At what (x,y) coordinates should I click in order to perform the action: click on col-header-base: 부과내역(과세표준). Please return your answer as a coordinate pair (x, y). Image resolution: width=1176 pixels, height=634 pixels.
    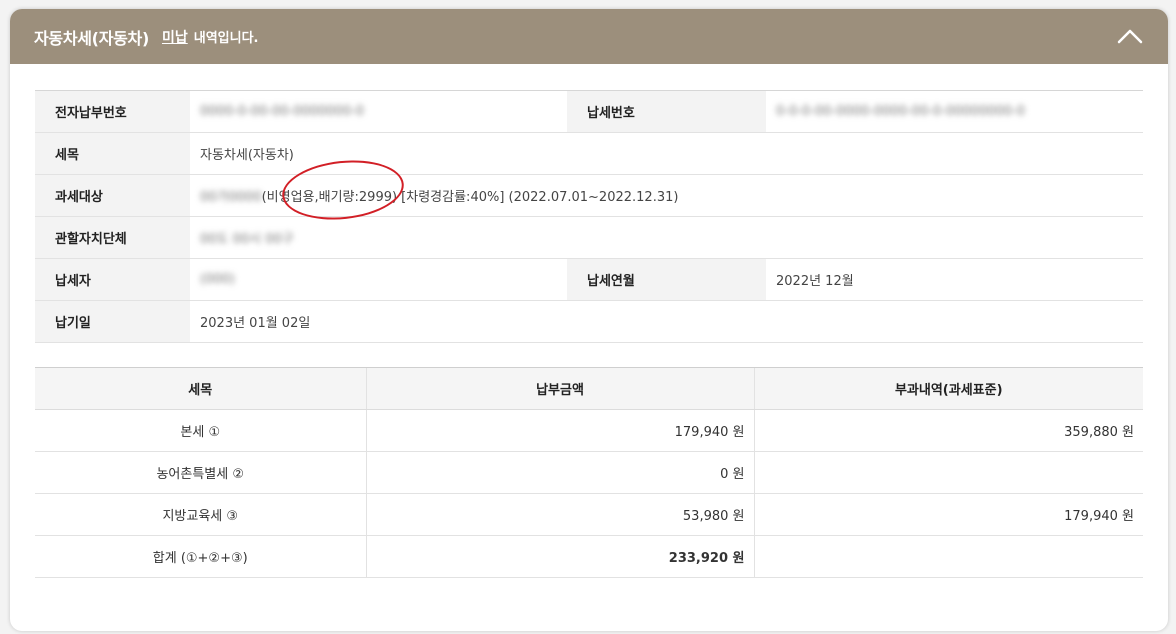
    Looking at the image, I should click on (948, 388).